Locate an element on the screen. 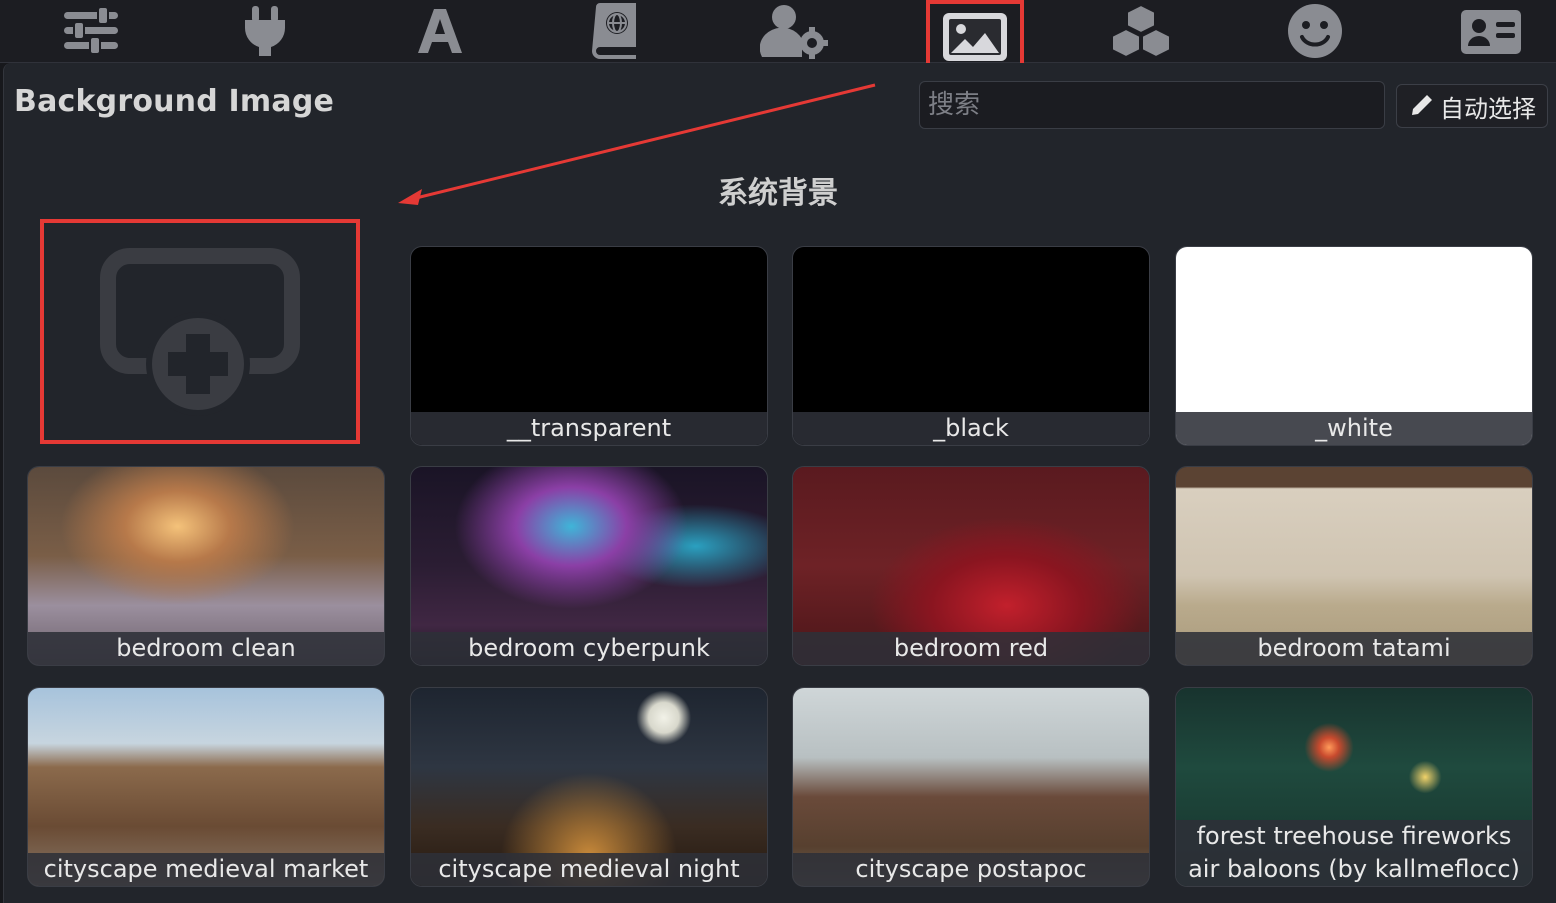  background-card-bedroom-clean: bedroom clean is located at coordinates (206, 566).